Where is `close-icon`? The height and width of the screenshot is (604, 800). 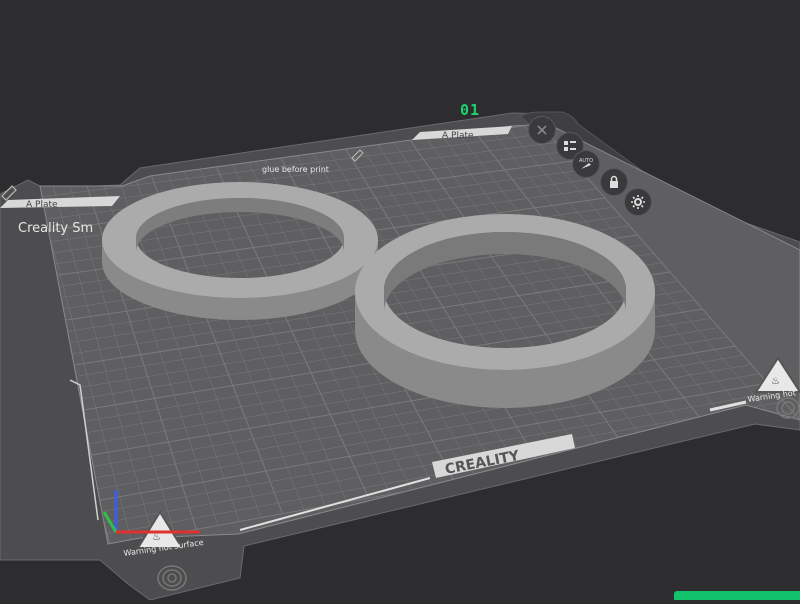 close-icon is located at coordinates (542, 130).